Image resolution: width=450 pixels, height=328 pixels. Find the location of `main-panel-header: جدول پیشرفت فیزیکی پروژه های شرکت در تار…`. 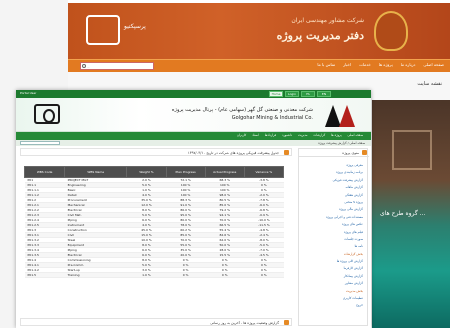

main-panel-header: جدول پیشرفت فیزیکی پروژه های شرکت در تار… is located at coordinates (156, 152).